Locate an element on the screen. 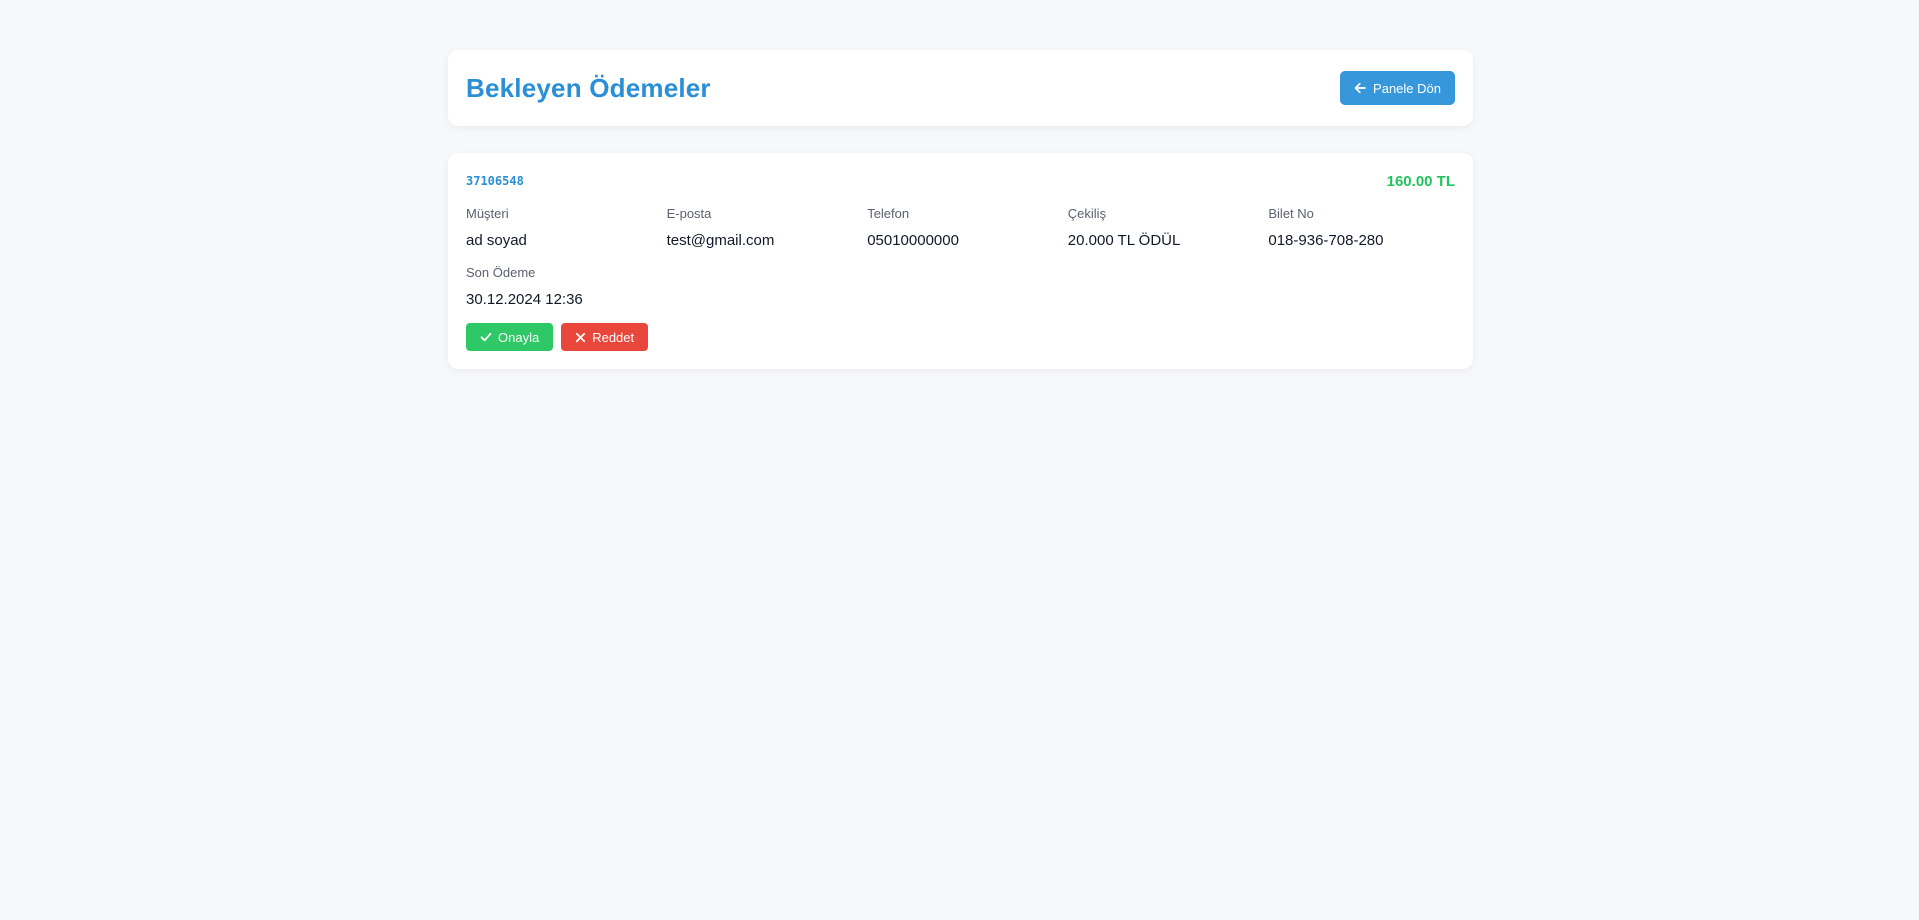 Image resolution: width=1919 pixels, height=920 pixels. field-phone: Telefon 05010000000 is located at coordinates (967, 228).